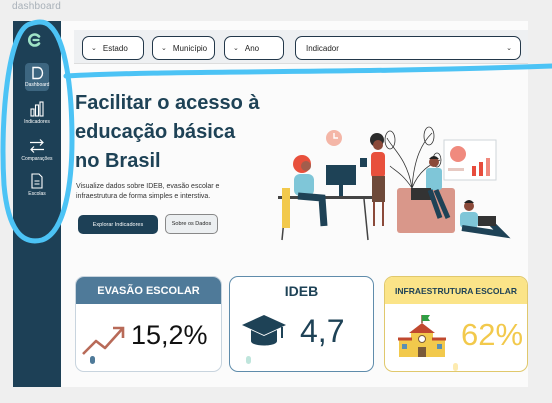 This screenshot has width=552, height=403. Describe the element at coordinates (394, 183) in the screenshot. I see `hero-illustration` at that location.